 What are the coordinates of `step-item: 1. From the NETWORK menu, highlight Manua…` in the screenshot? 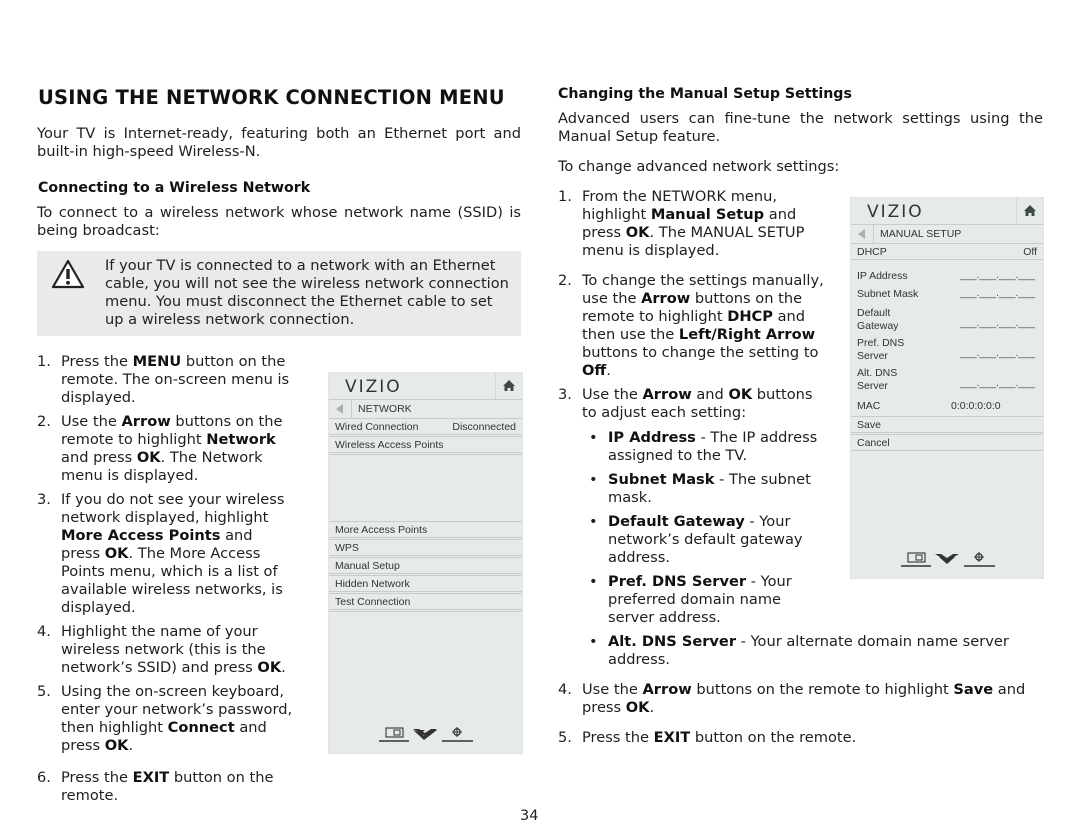 It's located at (692, 224).